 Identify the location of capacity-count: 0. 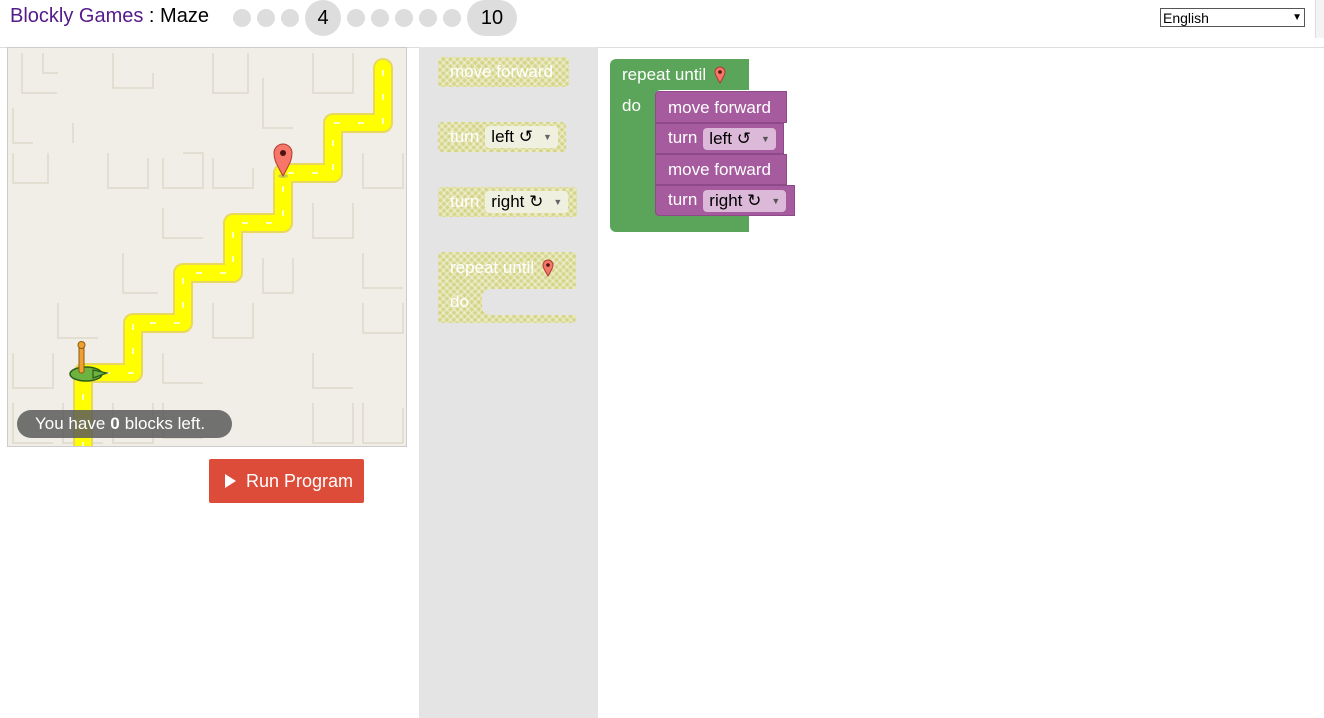
(115, 423).